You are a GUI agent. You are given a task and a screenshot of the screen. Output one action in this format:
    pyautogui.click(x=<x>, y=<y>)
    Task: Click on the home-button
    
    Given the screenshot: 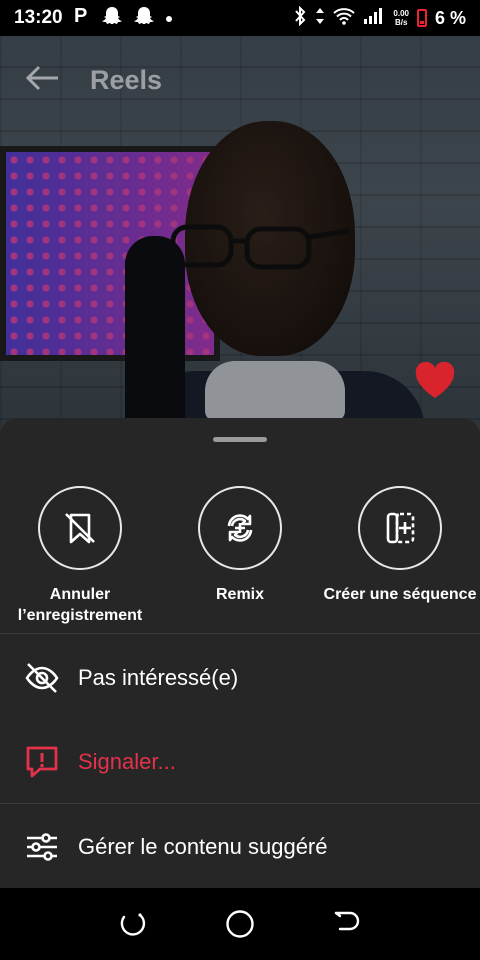 What is the action you would take?
    pyautogui.click(x=240, y=924)
    